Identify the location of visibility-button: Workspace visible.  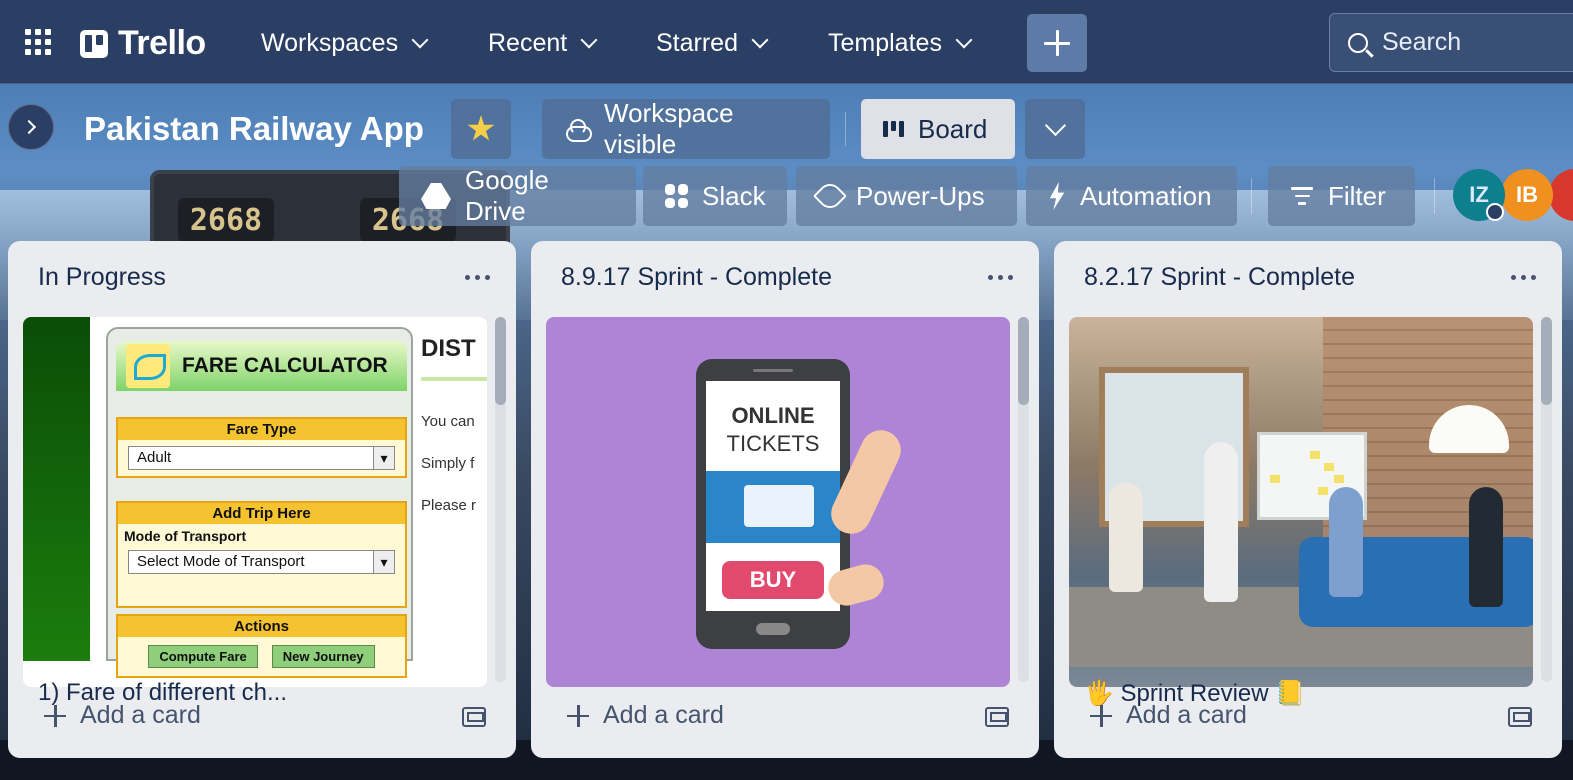
(686, 128).